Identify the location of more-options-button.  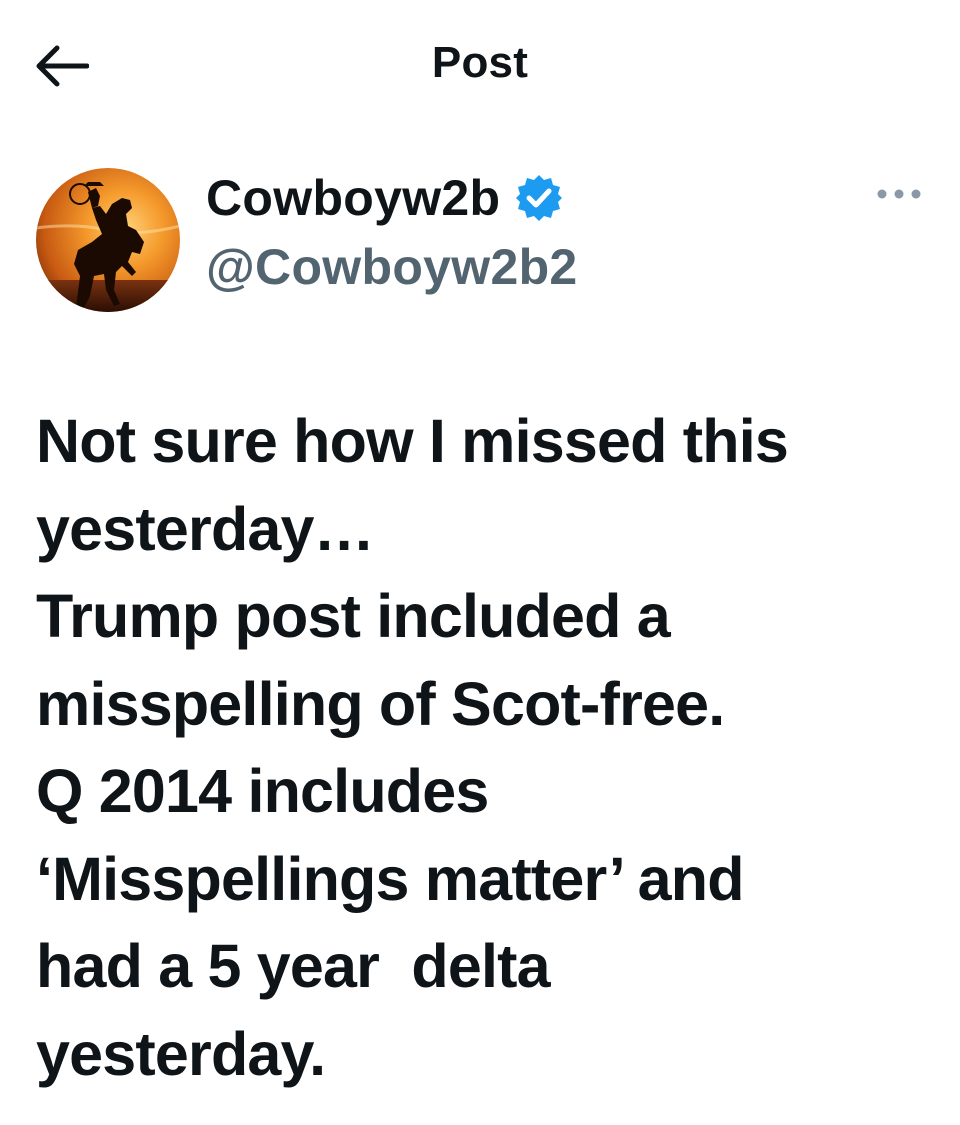
(899, 194).